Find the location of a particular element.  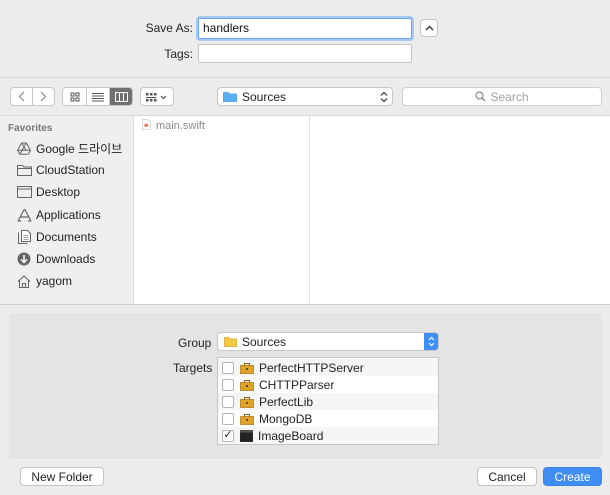

column-view-icon is located at coordinates (121, 96).